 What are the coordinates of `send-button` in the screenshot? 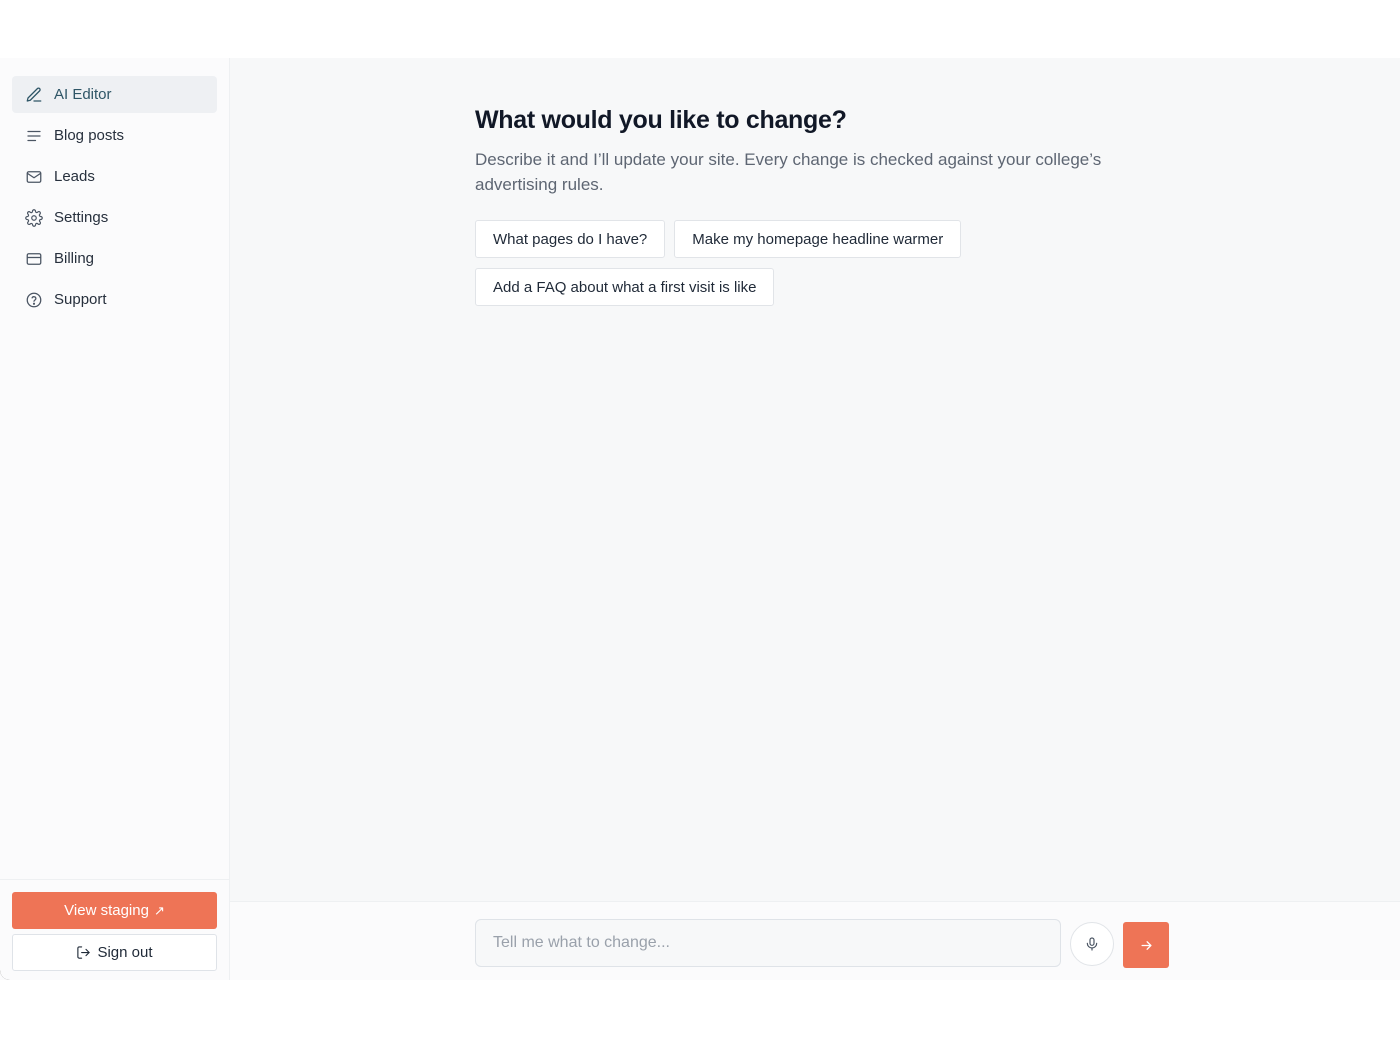 It's located at (1146, 945).